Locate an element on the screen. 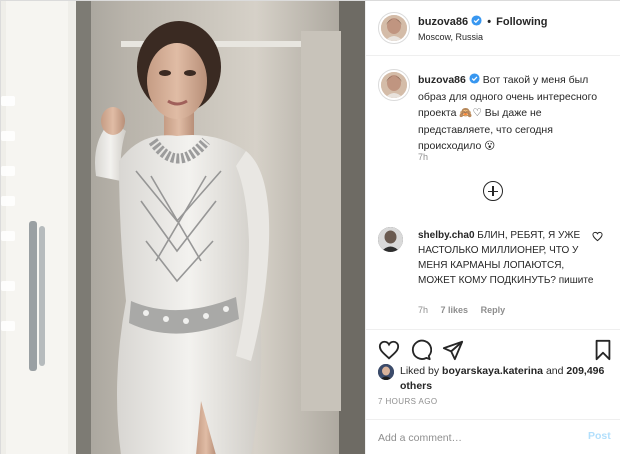  heart-icon is located at coordinates (389, 350).